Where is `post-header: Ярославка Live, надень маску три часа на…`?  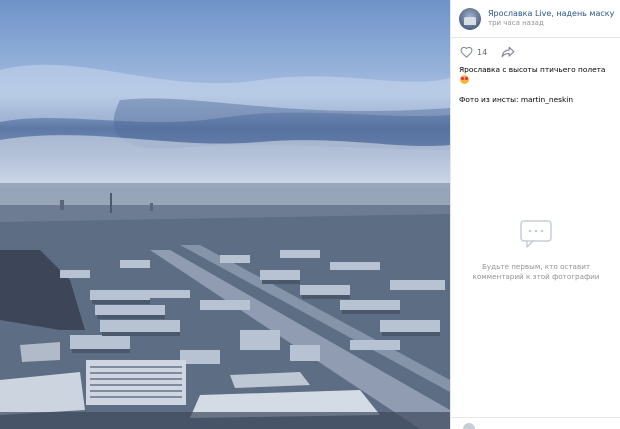
post-header: Ярославка Live, надень маску три часа на… is located at coordinates (535, 19).